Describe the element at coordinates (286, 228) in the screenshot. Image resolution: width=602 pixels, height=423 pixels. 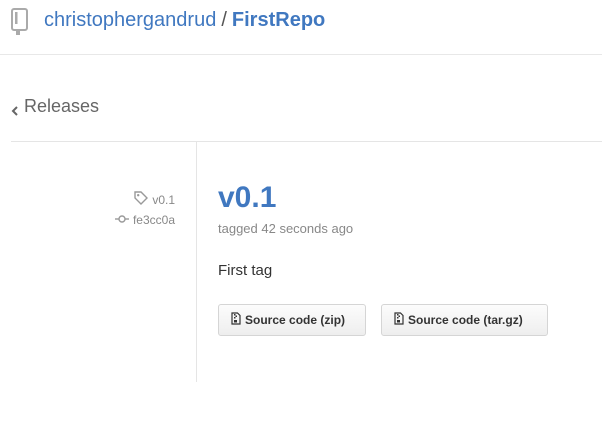
I see `release-tagged-time: tagged 42 seconds ago` at that location.